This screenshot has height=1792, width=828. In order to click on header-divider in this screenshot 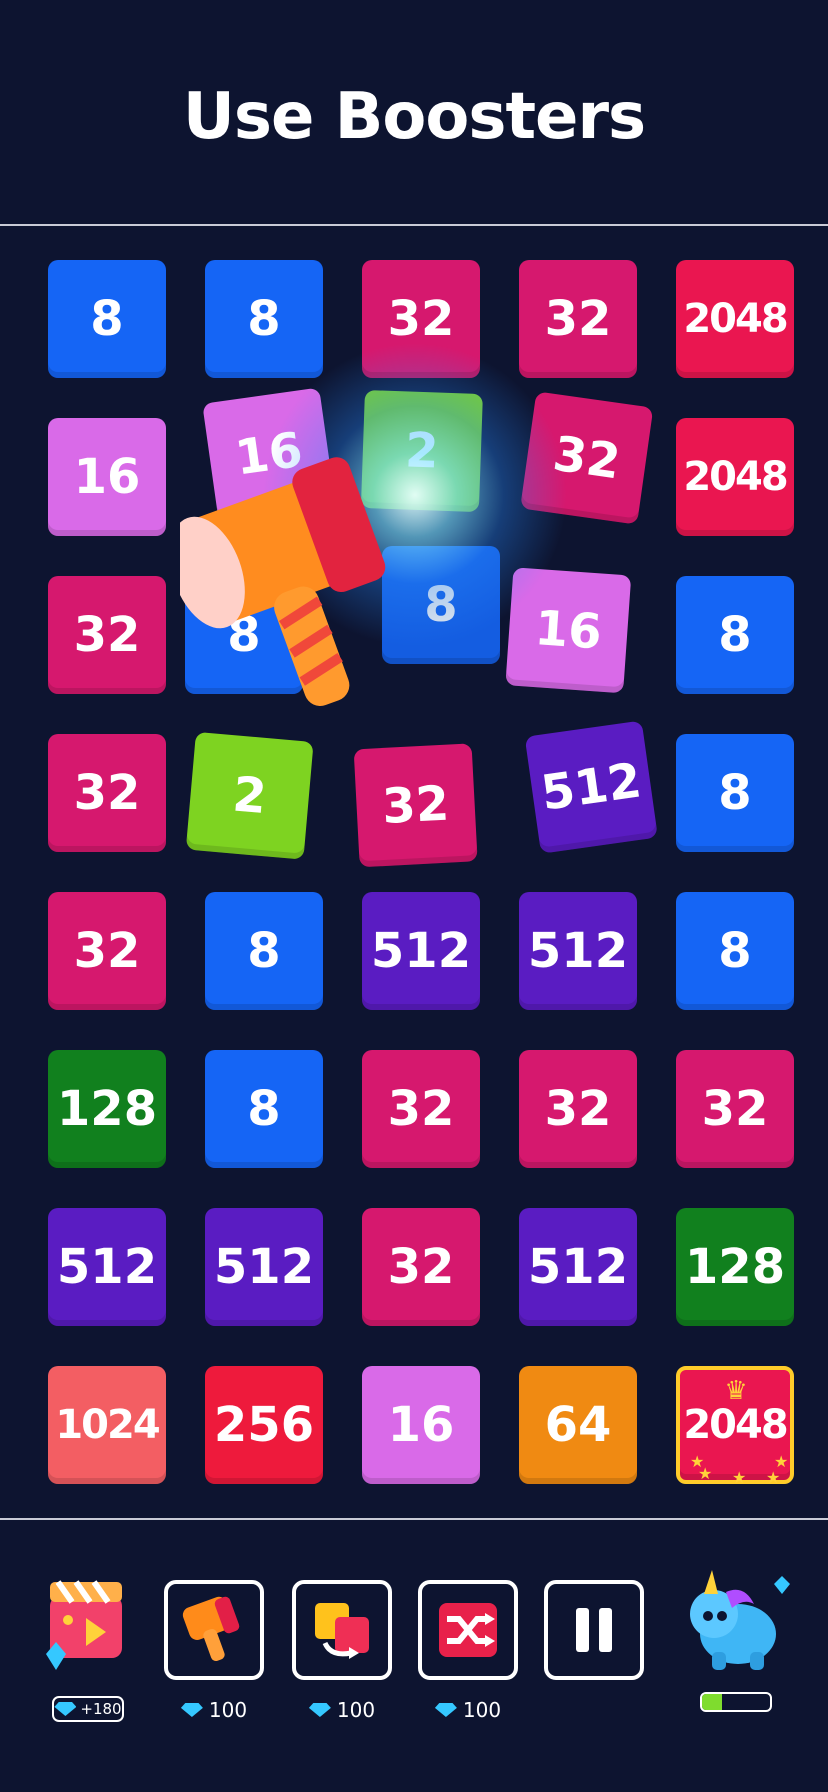, I will do `click(414, 225)`.